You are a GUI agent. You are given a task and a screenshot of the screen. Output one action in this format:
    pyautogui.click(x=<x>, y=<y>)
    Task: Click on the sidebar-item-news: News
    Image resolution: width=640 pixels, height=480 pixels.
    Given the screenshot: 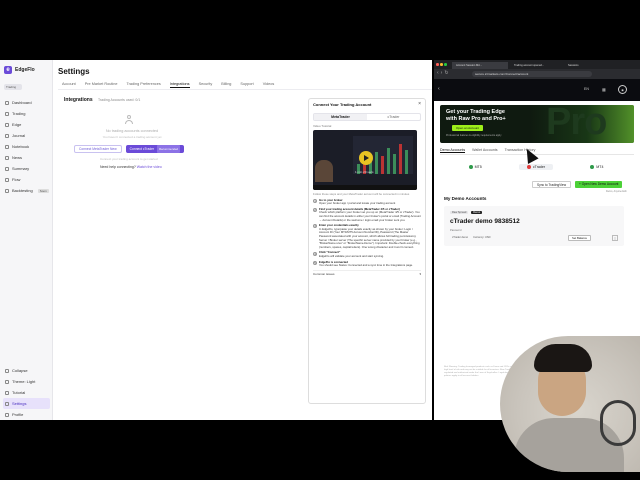 What is the action you would take?
    pyautogui.click(x=26, y=157)
    